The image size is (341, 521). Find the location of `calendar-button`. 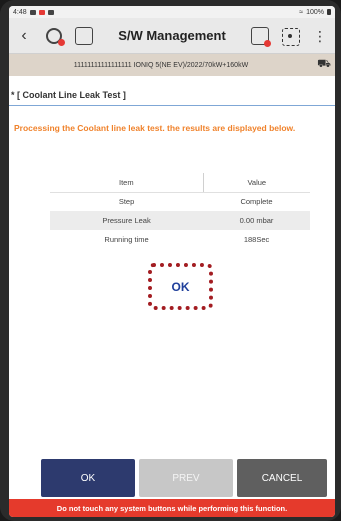

calendar-button is located at coordinates (260, 36).